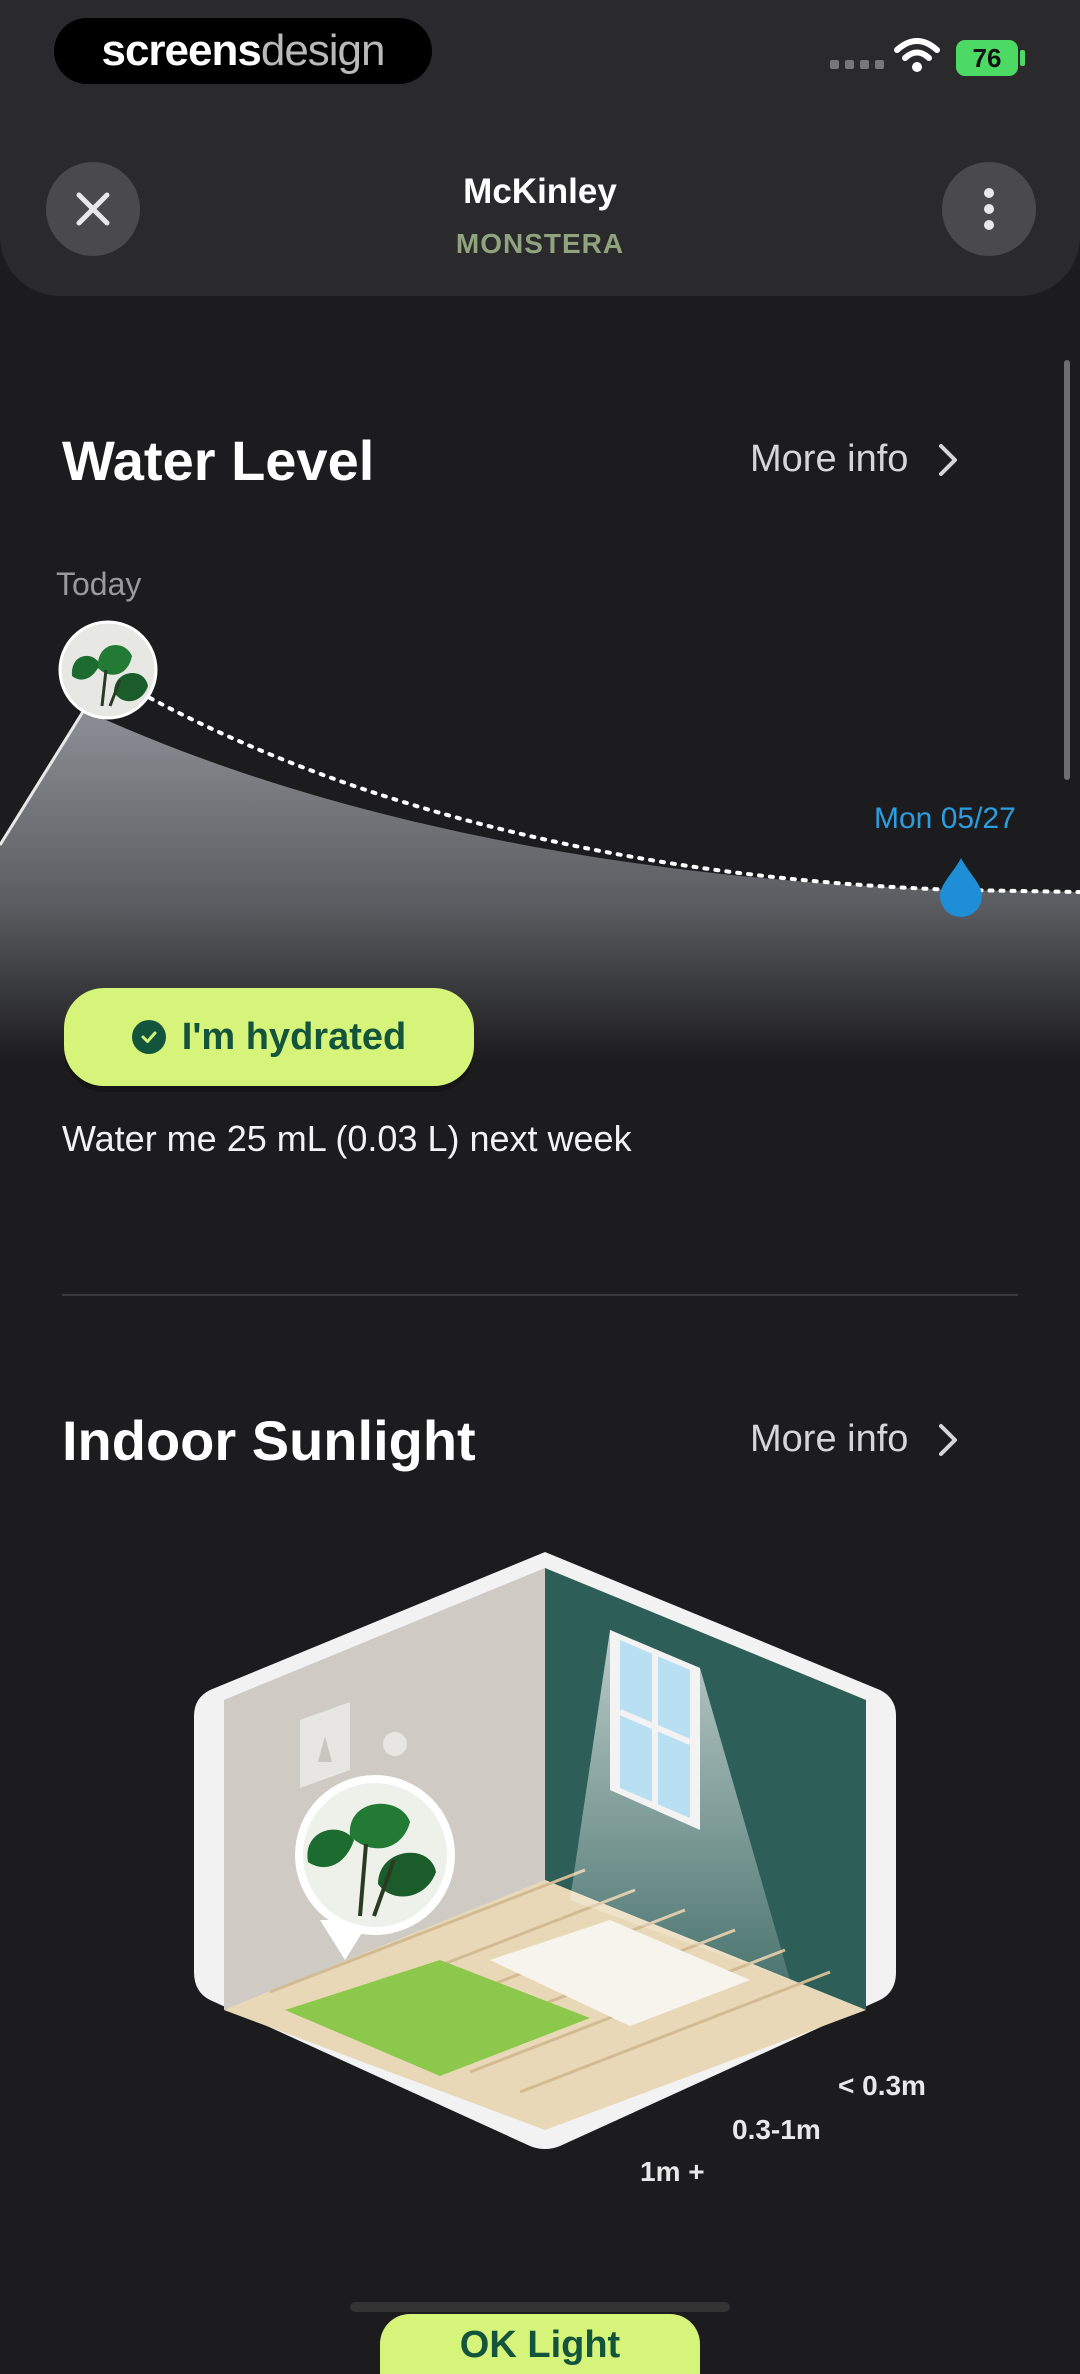 This screenshot has height=2374, width=1080. I want to click on light-status-badge: OK Light, so click(540, 2344).